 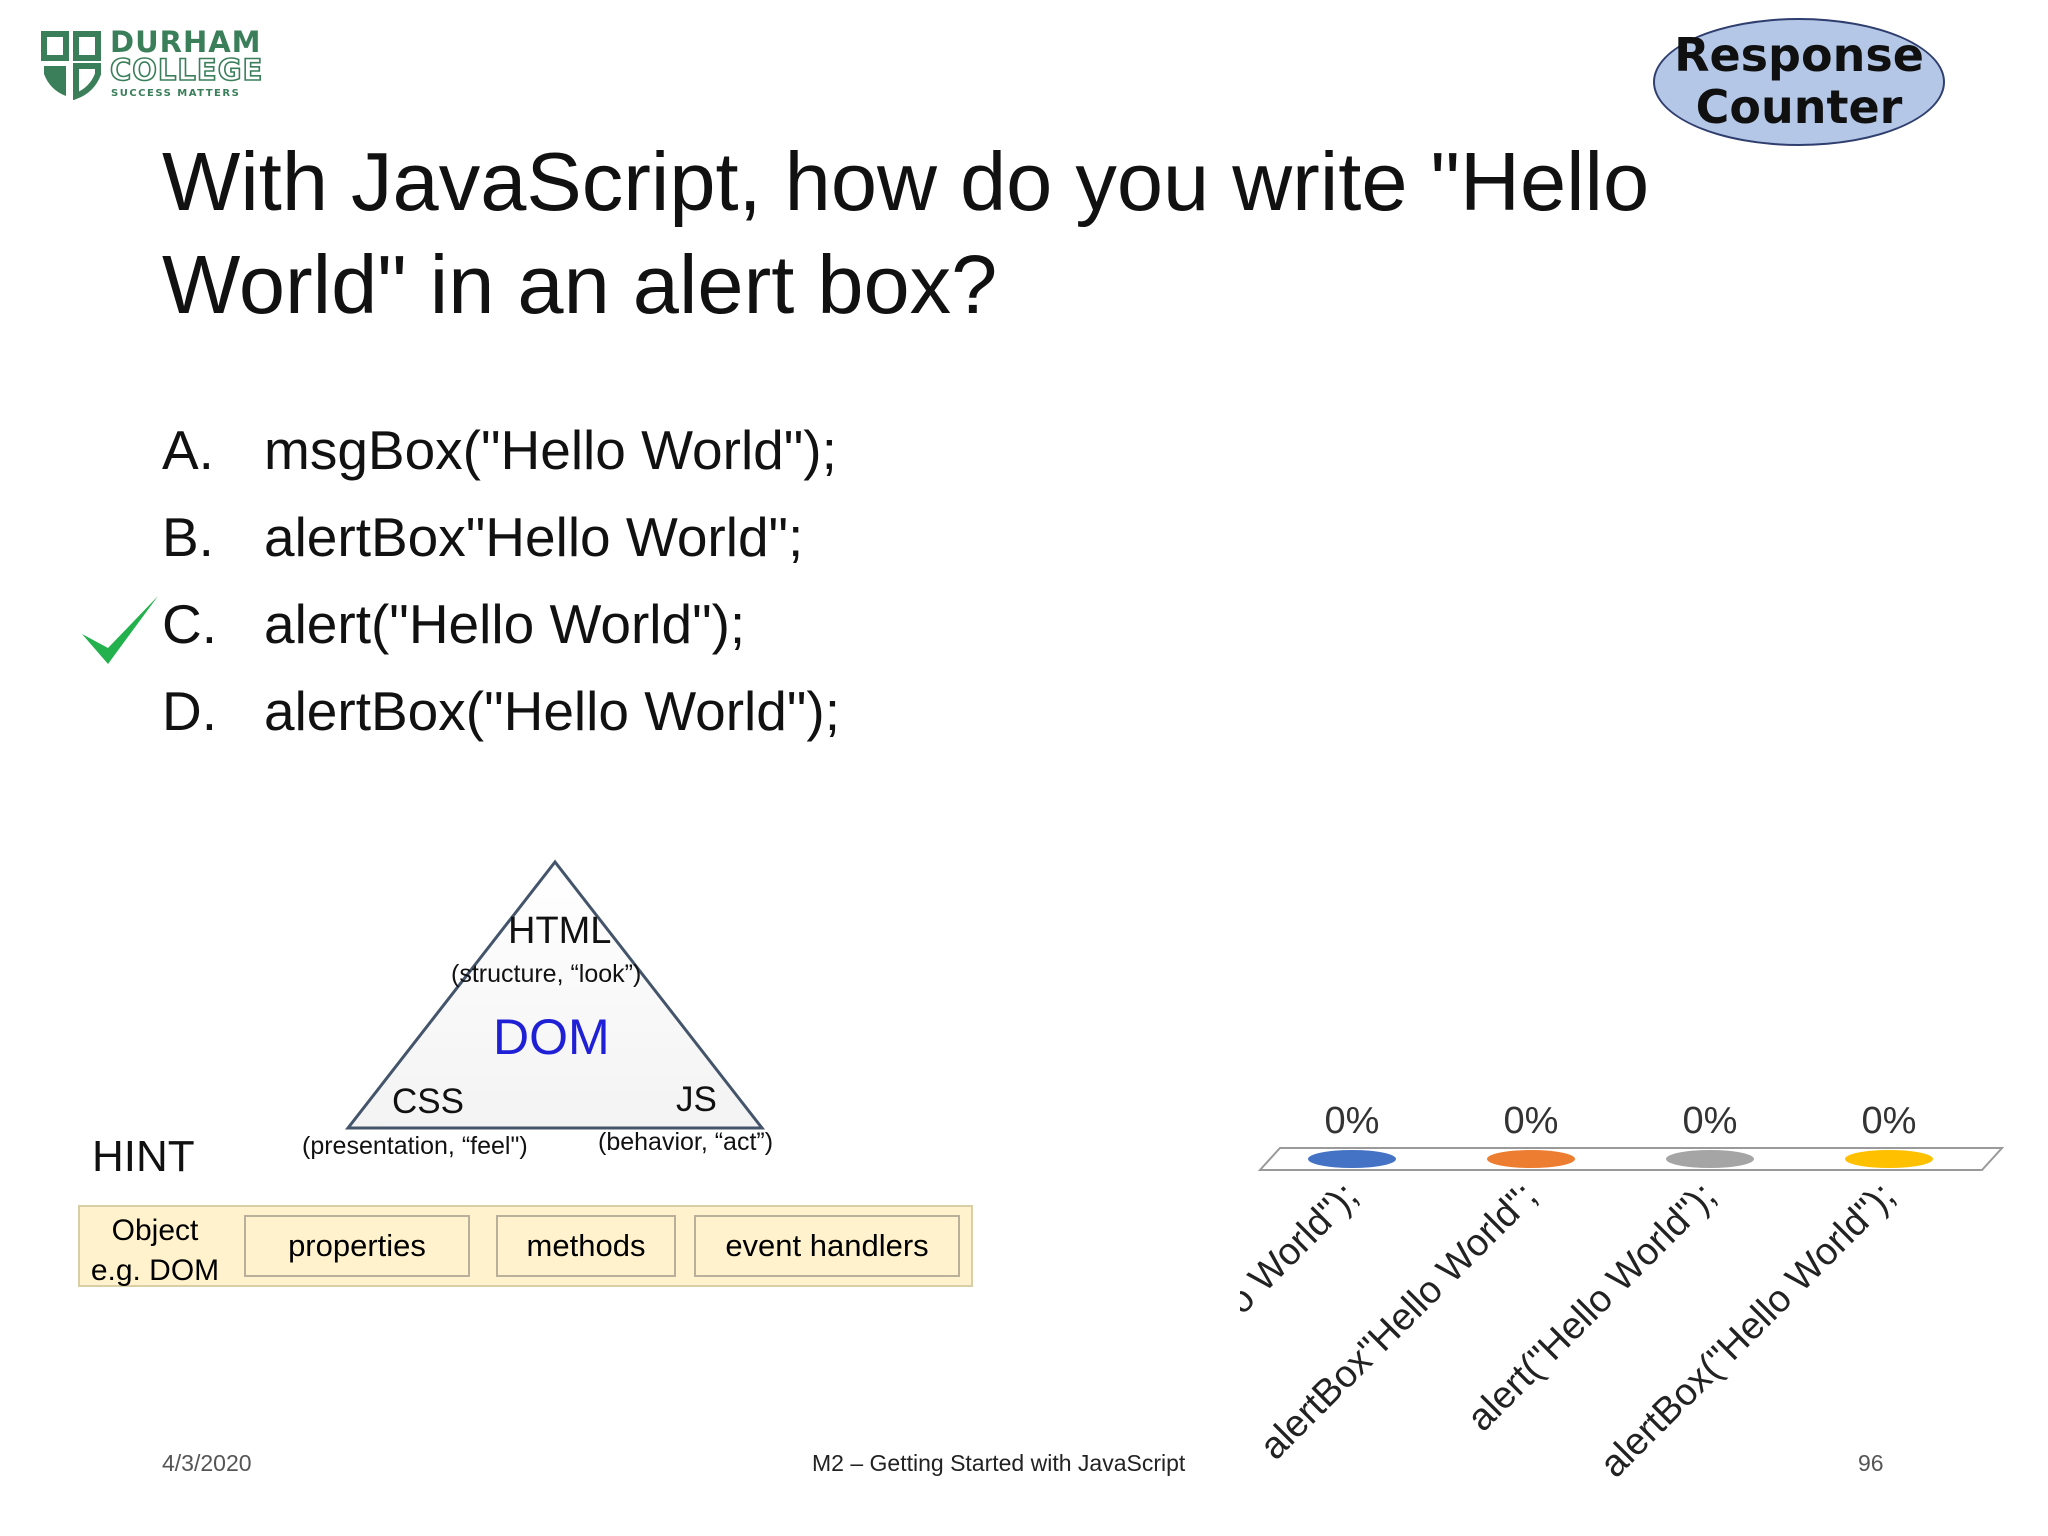 I want to click on response-counter-line-2: Counter, so click(x=1799, y=107).